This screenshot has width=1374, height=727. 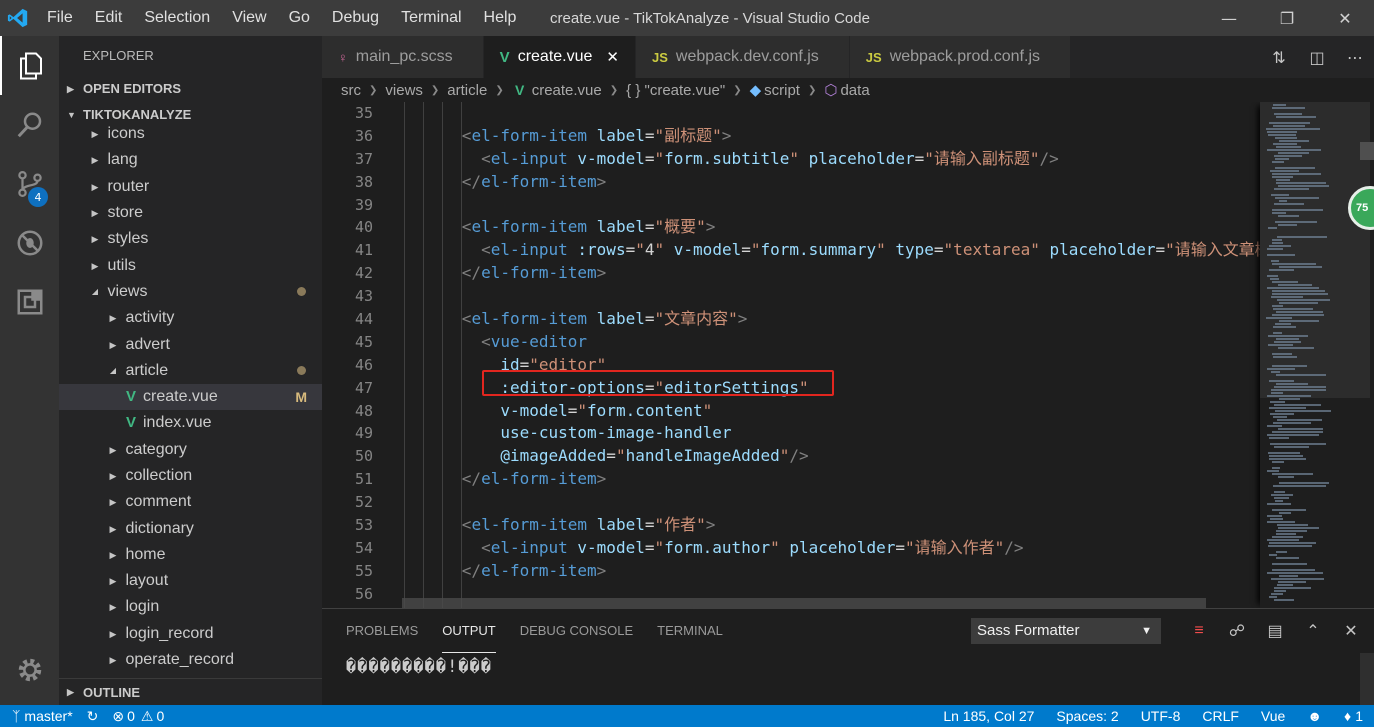 I want to click on close-tab-icon: ✕, so click(x=612, y=57).